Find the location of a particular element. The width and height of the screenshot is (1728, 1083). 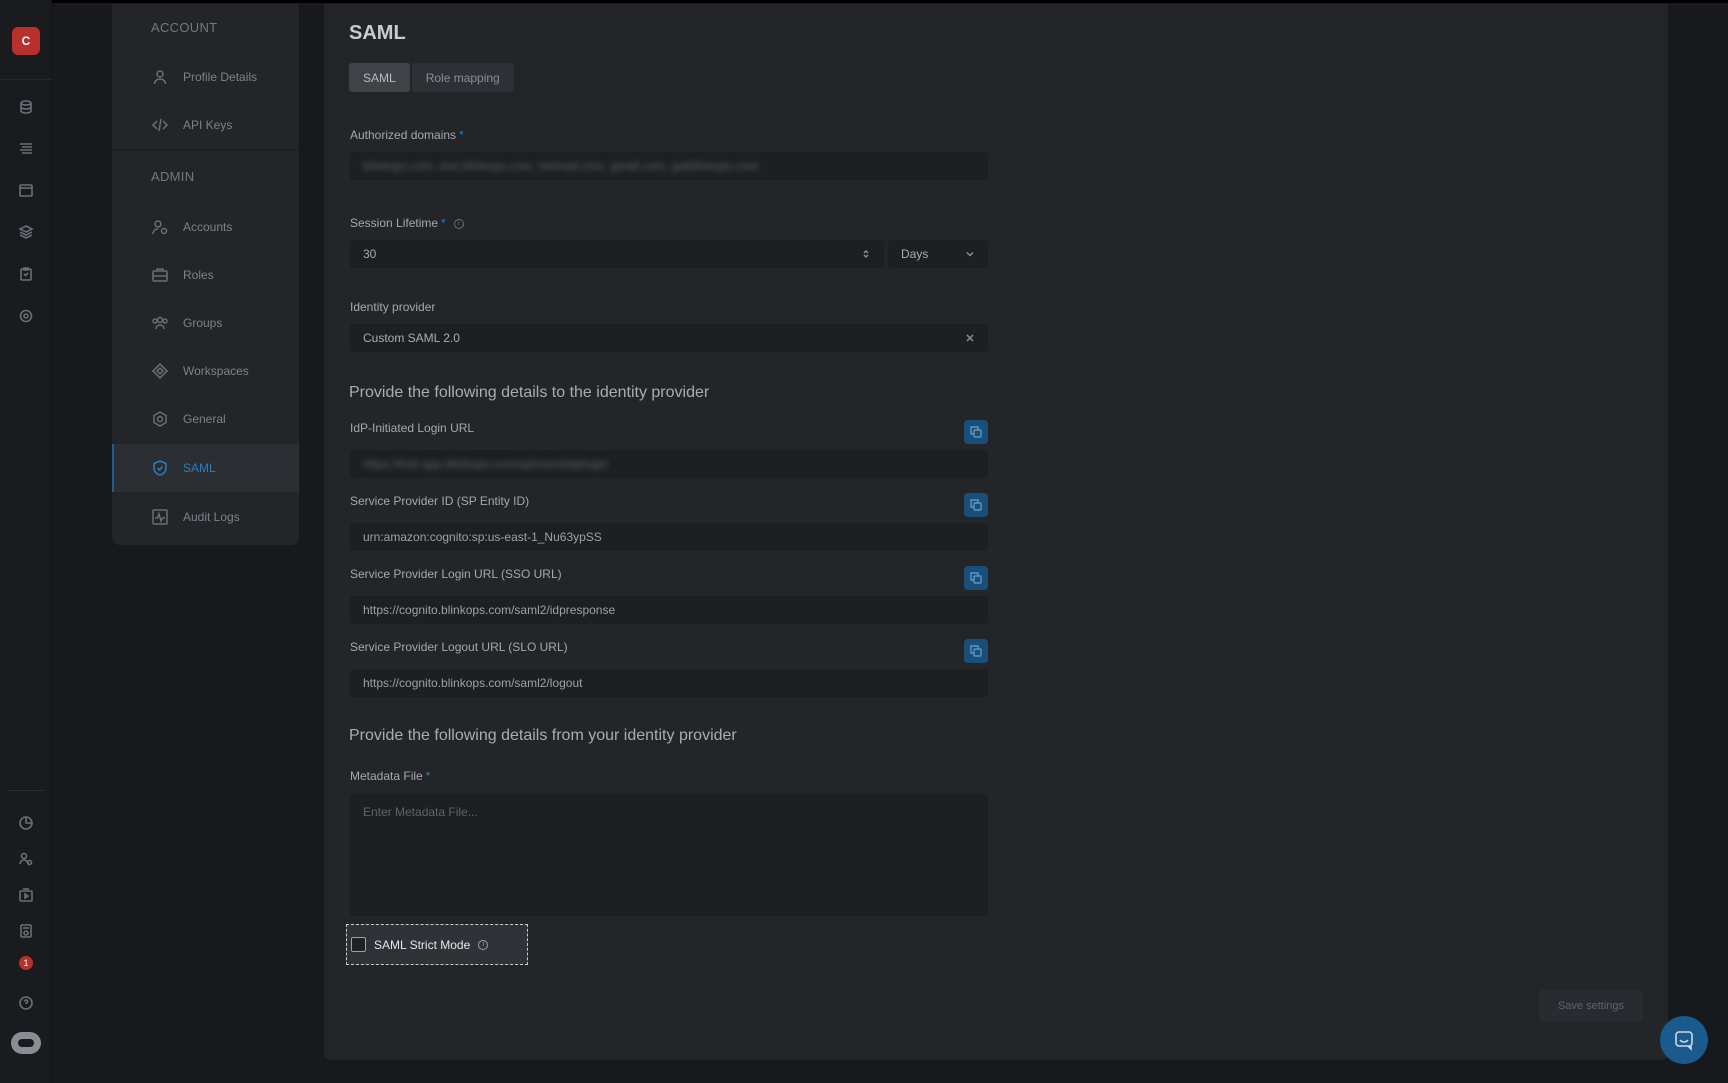

authorized-domains-label: Authorized domains * is located at coordinates (407, 135).